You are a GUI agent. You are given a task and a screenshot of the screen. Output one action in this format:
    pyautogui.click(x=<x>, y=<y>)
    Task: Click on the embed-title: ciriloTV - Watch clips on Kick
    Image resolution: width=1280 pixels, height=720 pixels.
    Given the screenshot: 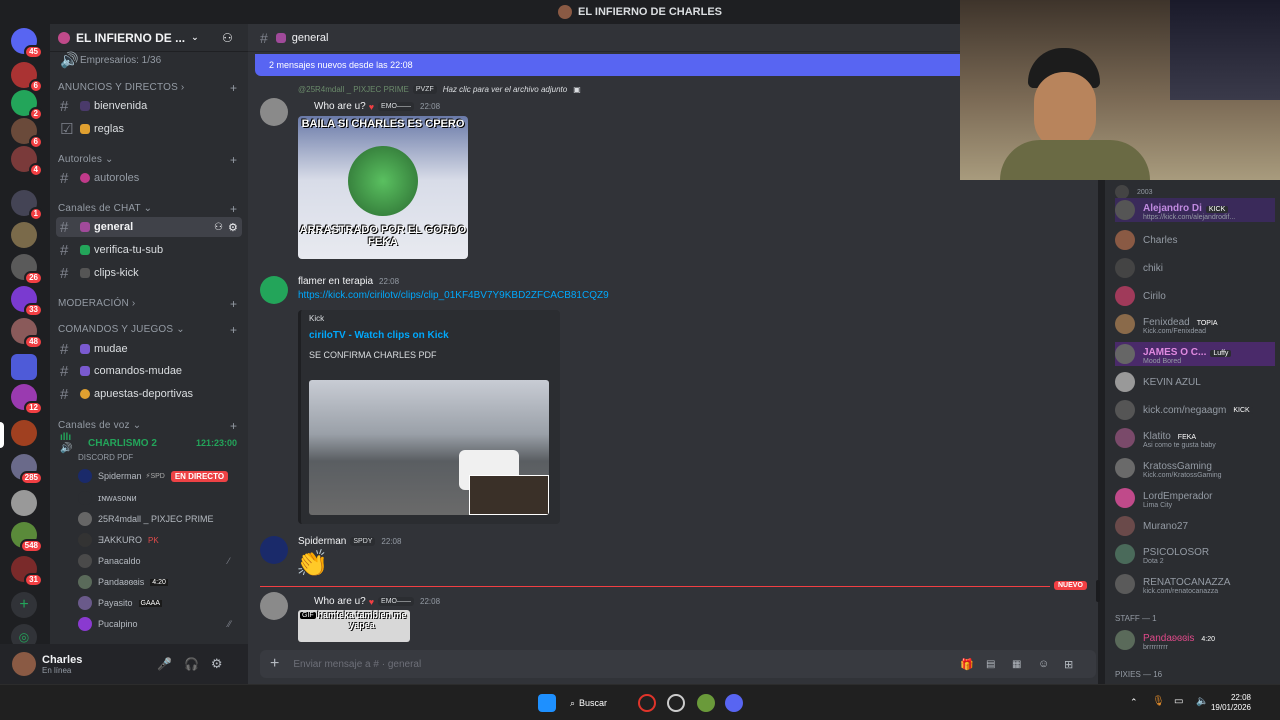 What is the action you would take?
    pyautogui.click(x=379, y=335)
    